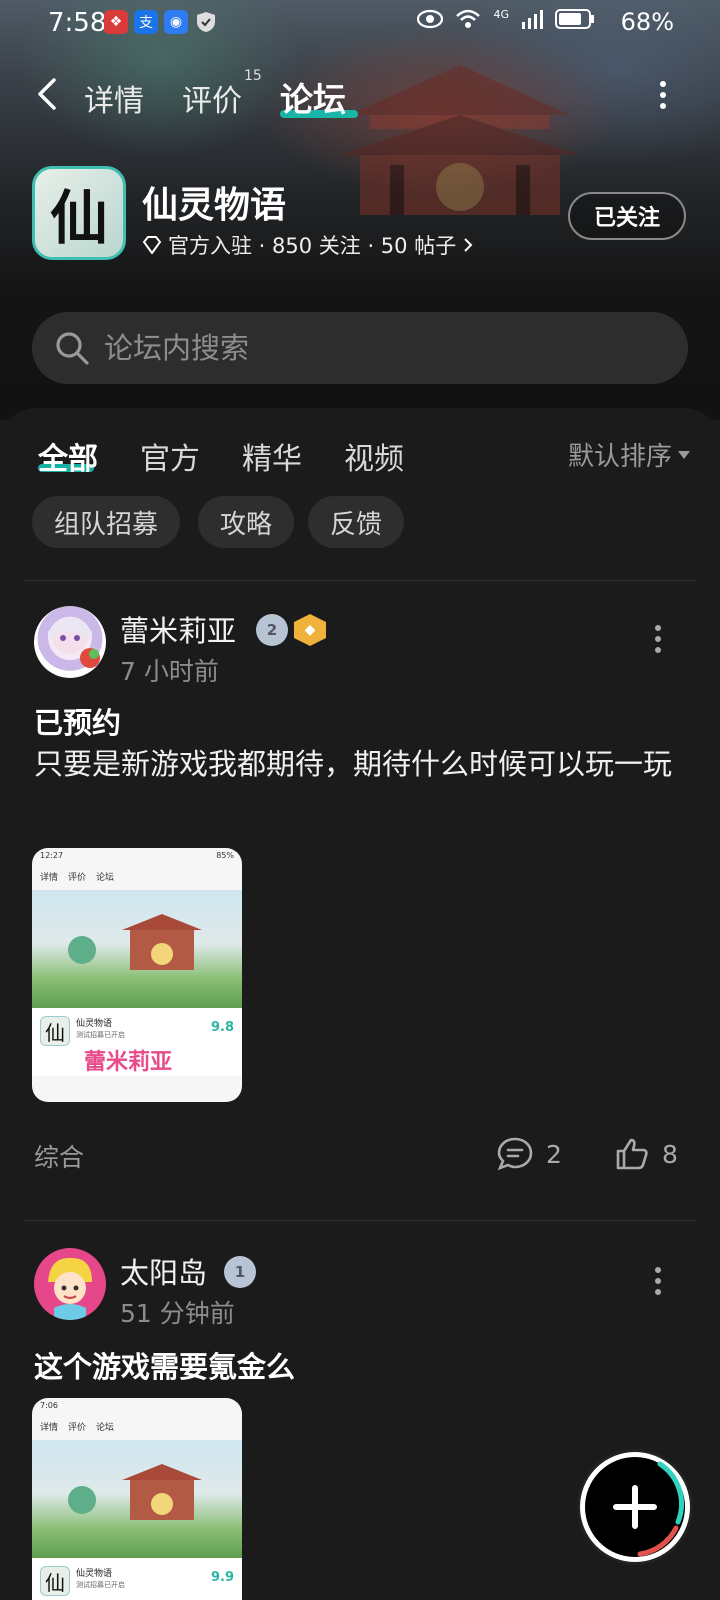  Describe the element at coordinates (684, 454) in the screenshot. I see `caret-down-icon` at that location.